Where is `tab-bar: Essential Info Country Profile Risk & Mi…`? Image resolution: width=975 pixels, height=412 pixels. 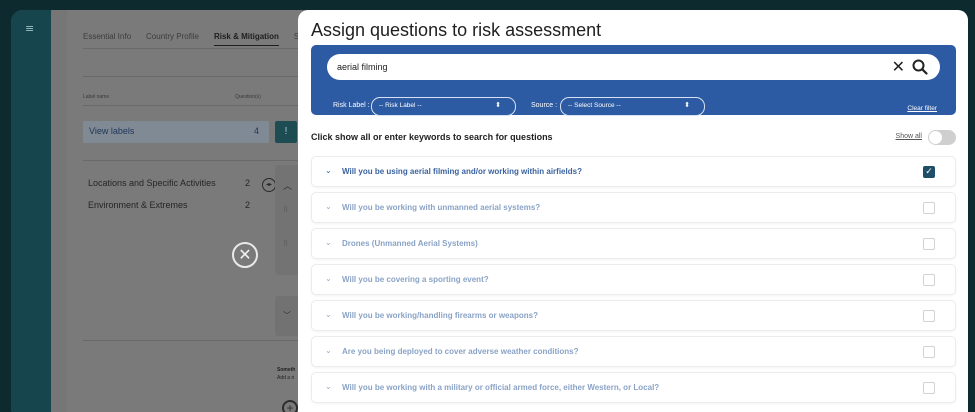 tab-bar: Essential Info Country Profile Risk & Mi… is located at coordinates (191, 39).